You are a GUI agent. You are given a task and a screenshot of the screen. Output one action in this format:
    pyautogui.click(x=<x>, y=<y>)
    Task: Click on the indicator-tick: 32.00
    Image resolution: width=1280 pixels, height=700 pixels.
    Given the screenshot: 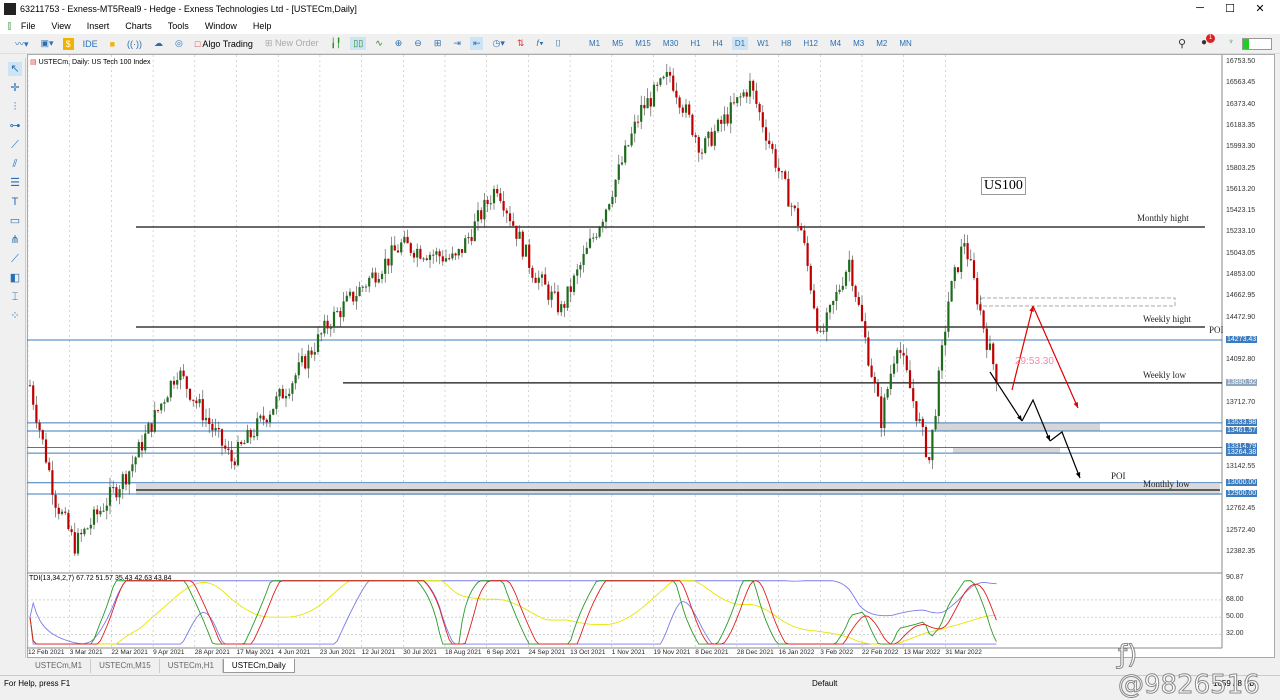 What is the action you would take?
    pyautogui.click(x=1235, y=634)
    